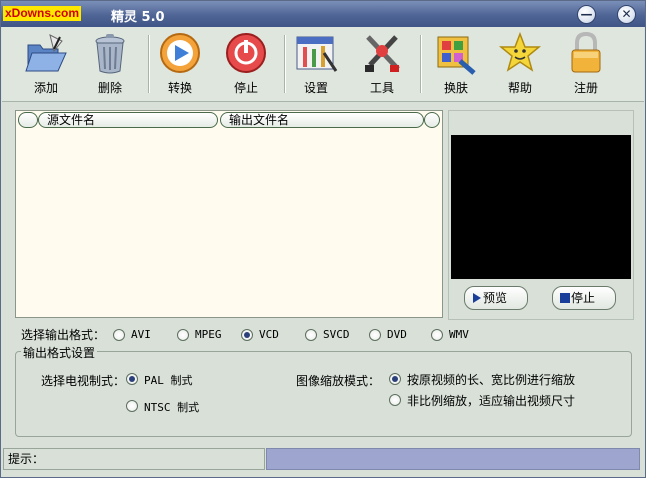  Describe the element at coordinates (382, 53) in the screenshot. I see `tools-icon` at that location.